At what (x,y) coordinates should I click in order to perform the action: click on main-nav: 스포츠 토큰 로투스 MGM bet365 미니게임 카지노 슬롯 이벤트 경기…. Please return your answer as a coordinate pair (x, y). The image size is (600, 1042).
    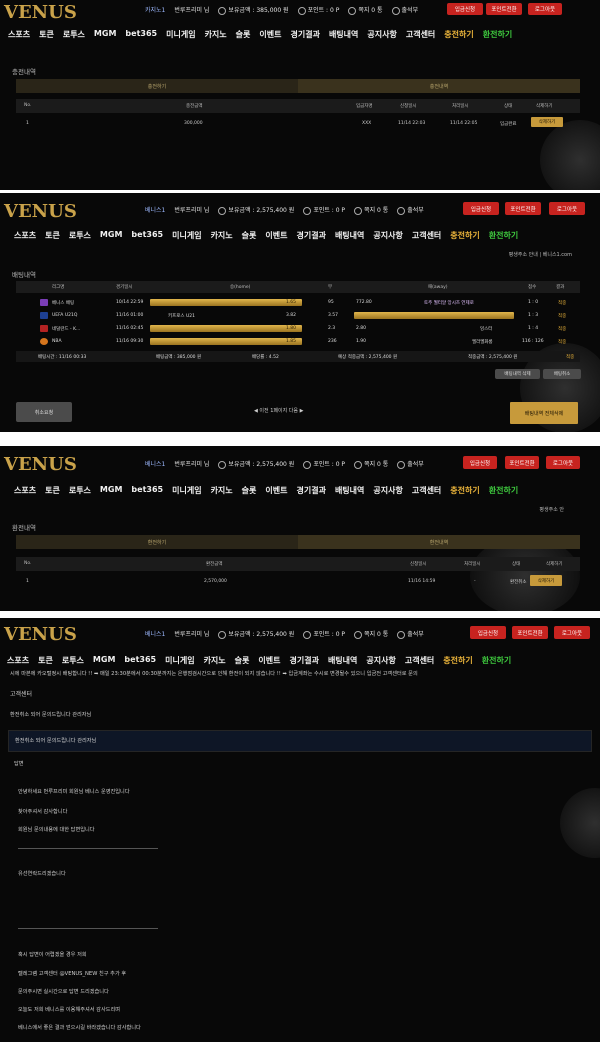
    Looking at the image, I should click on (266, 235).